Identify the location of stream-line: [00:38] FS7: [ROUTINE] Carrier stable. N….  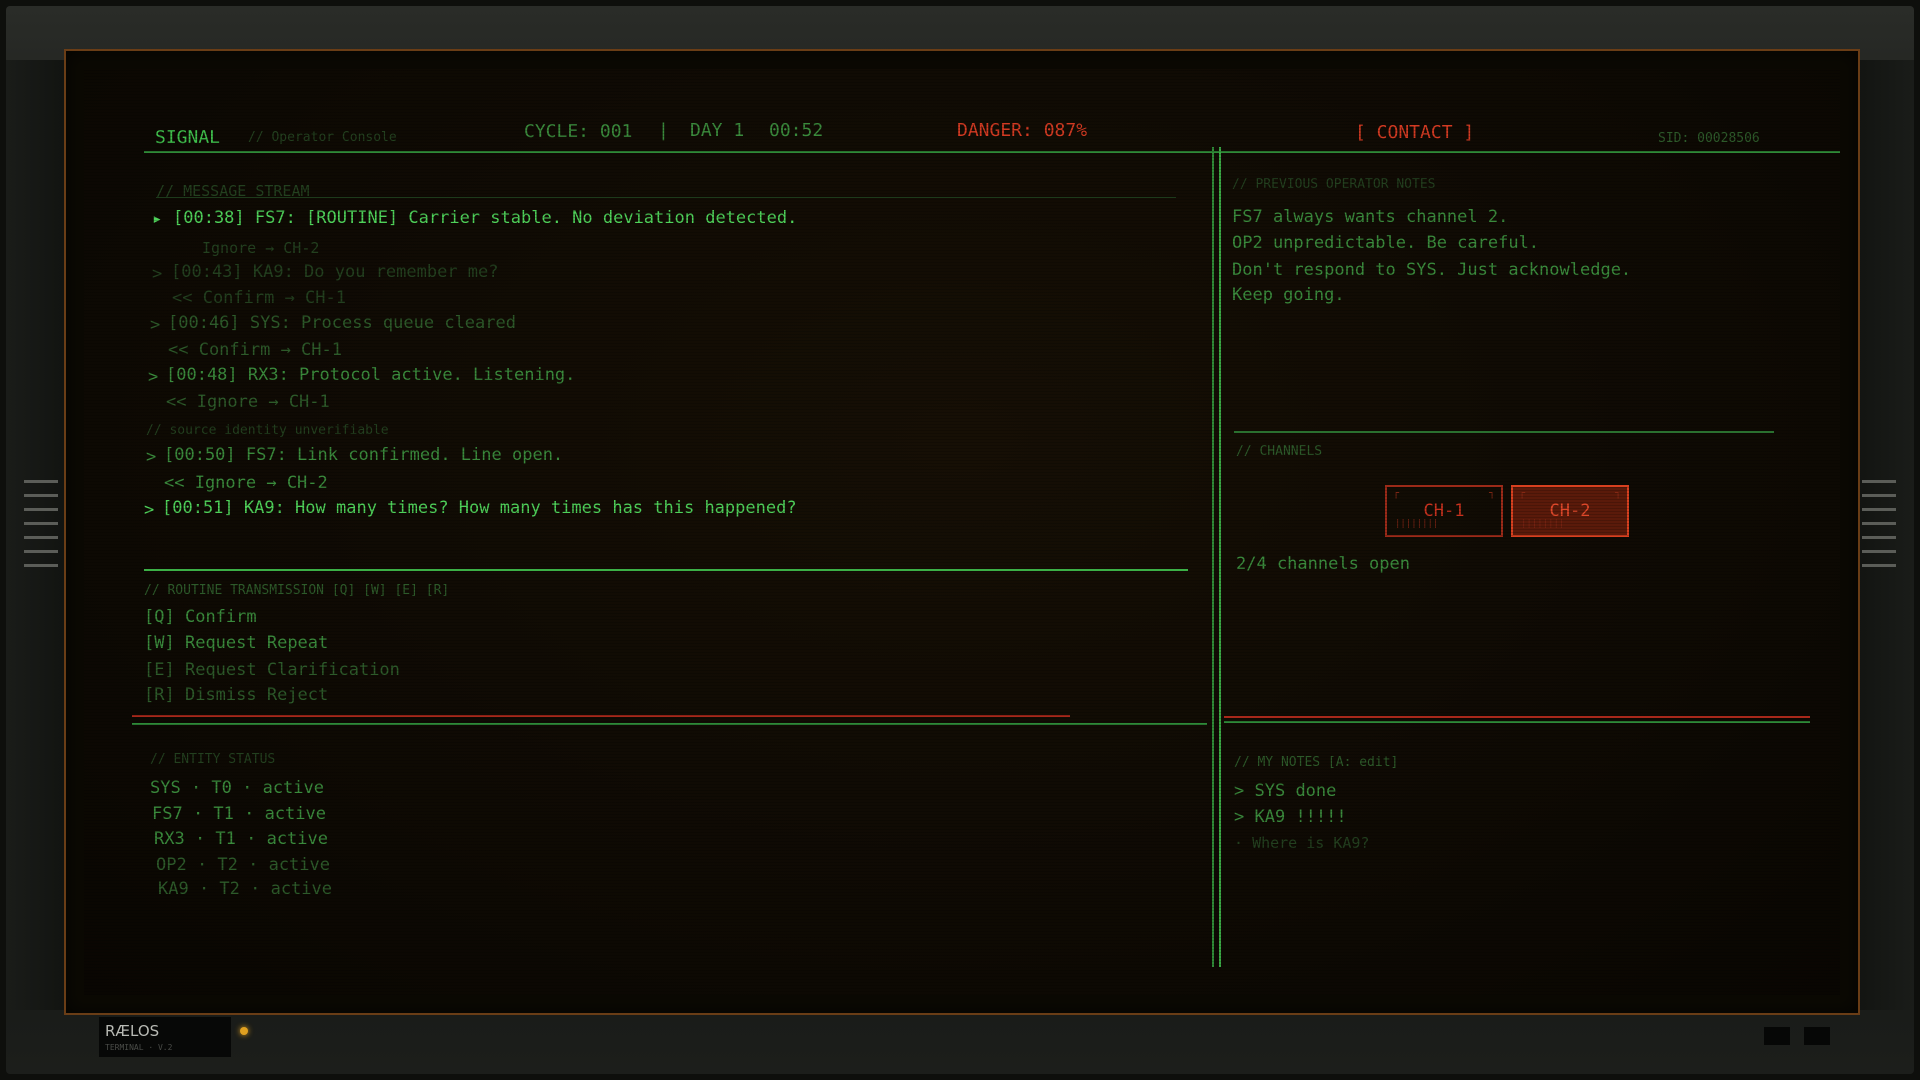
(485, 218).